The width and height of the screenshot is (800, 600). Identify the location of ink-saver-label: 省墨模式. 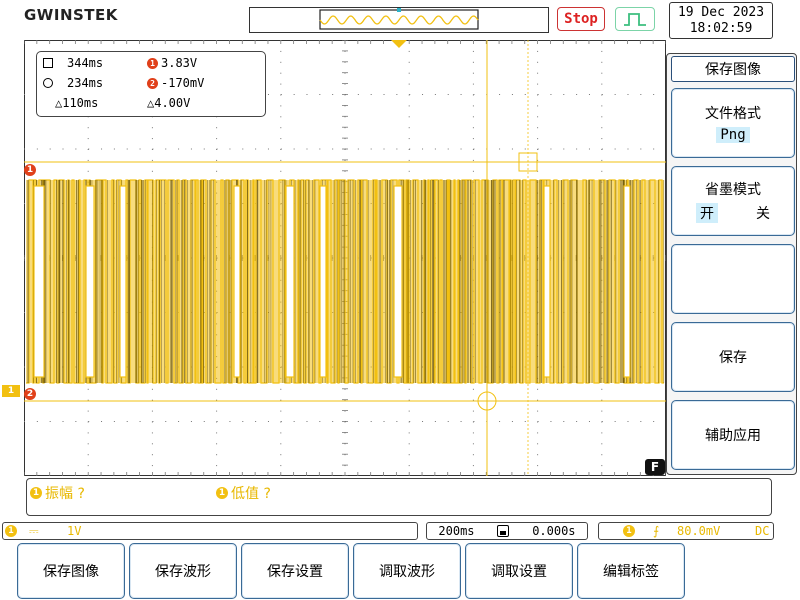
(733, 190).